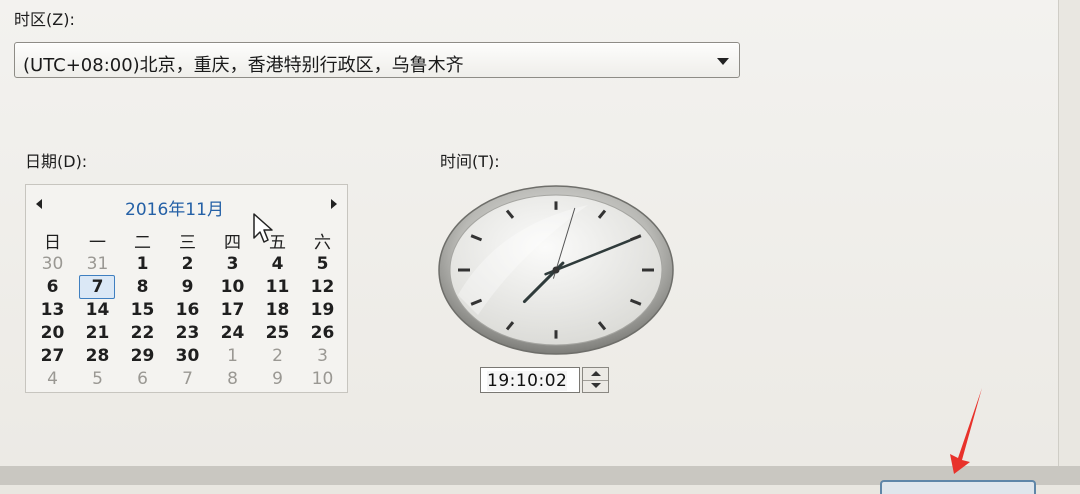 This screenshot has width=1080, height=494. Describe the element at coordinates (966, 431) in the screenshot. I see `red-arrow-annotation-icon` at that location.